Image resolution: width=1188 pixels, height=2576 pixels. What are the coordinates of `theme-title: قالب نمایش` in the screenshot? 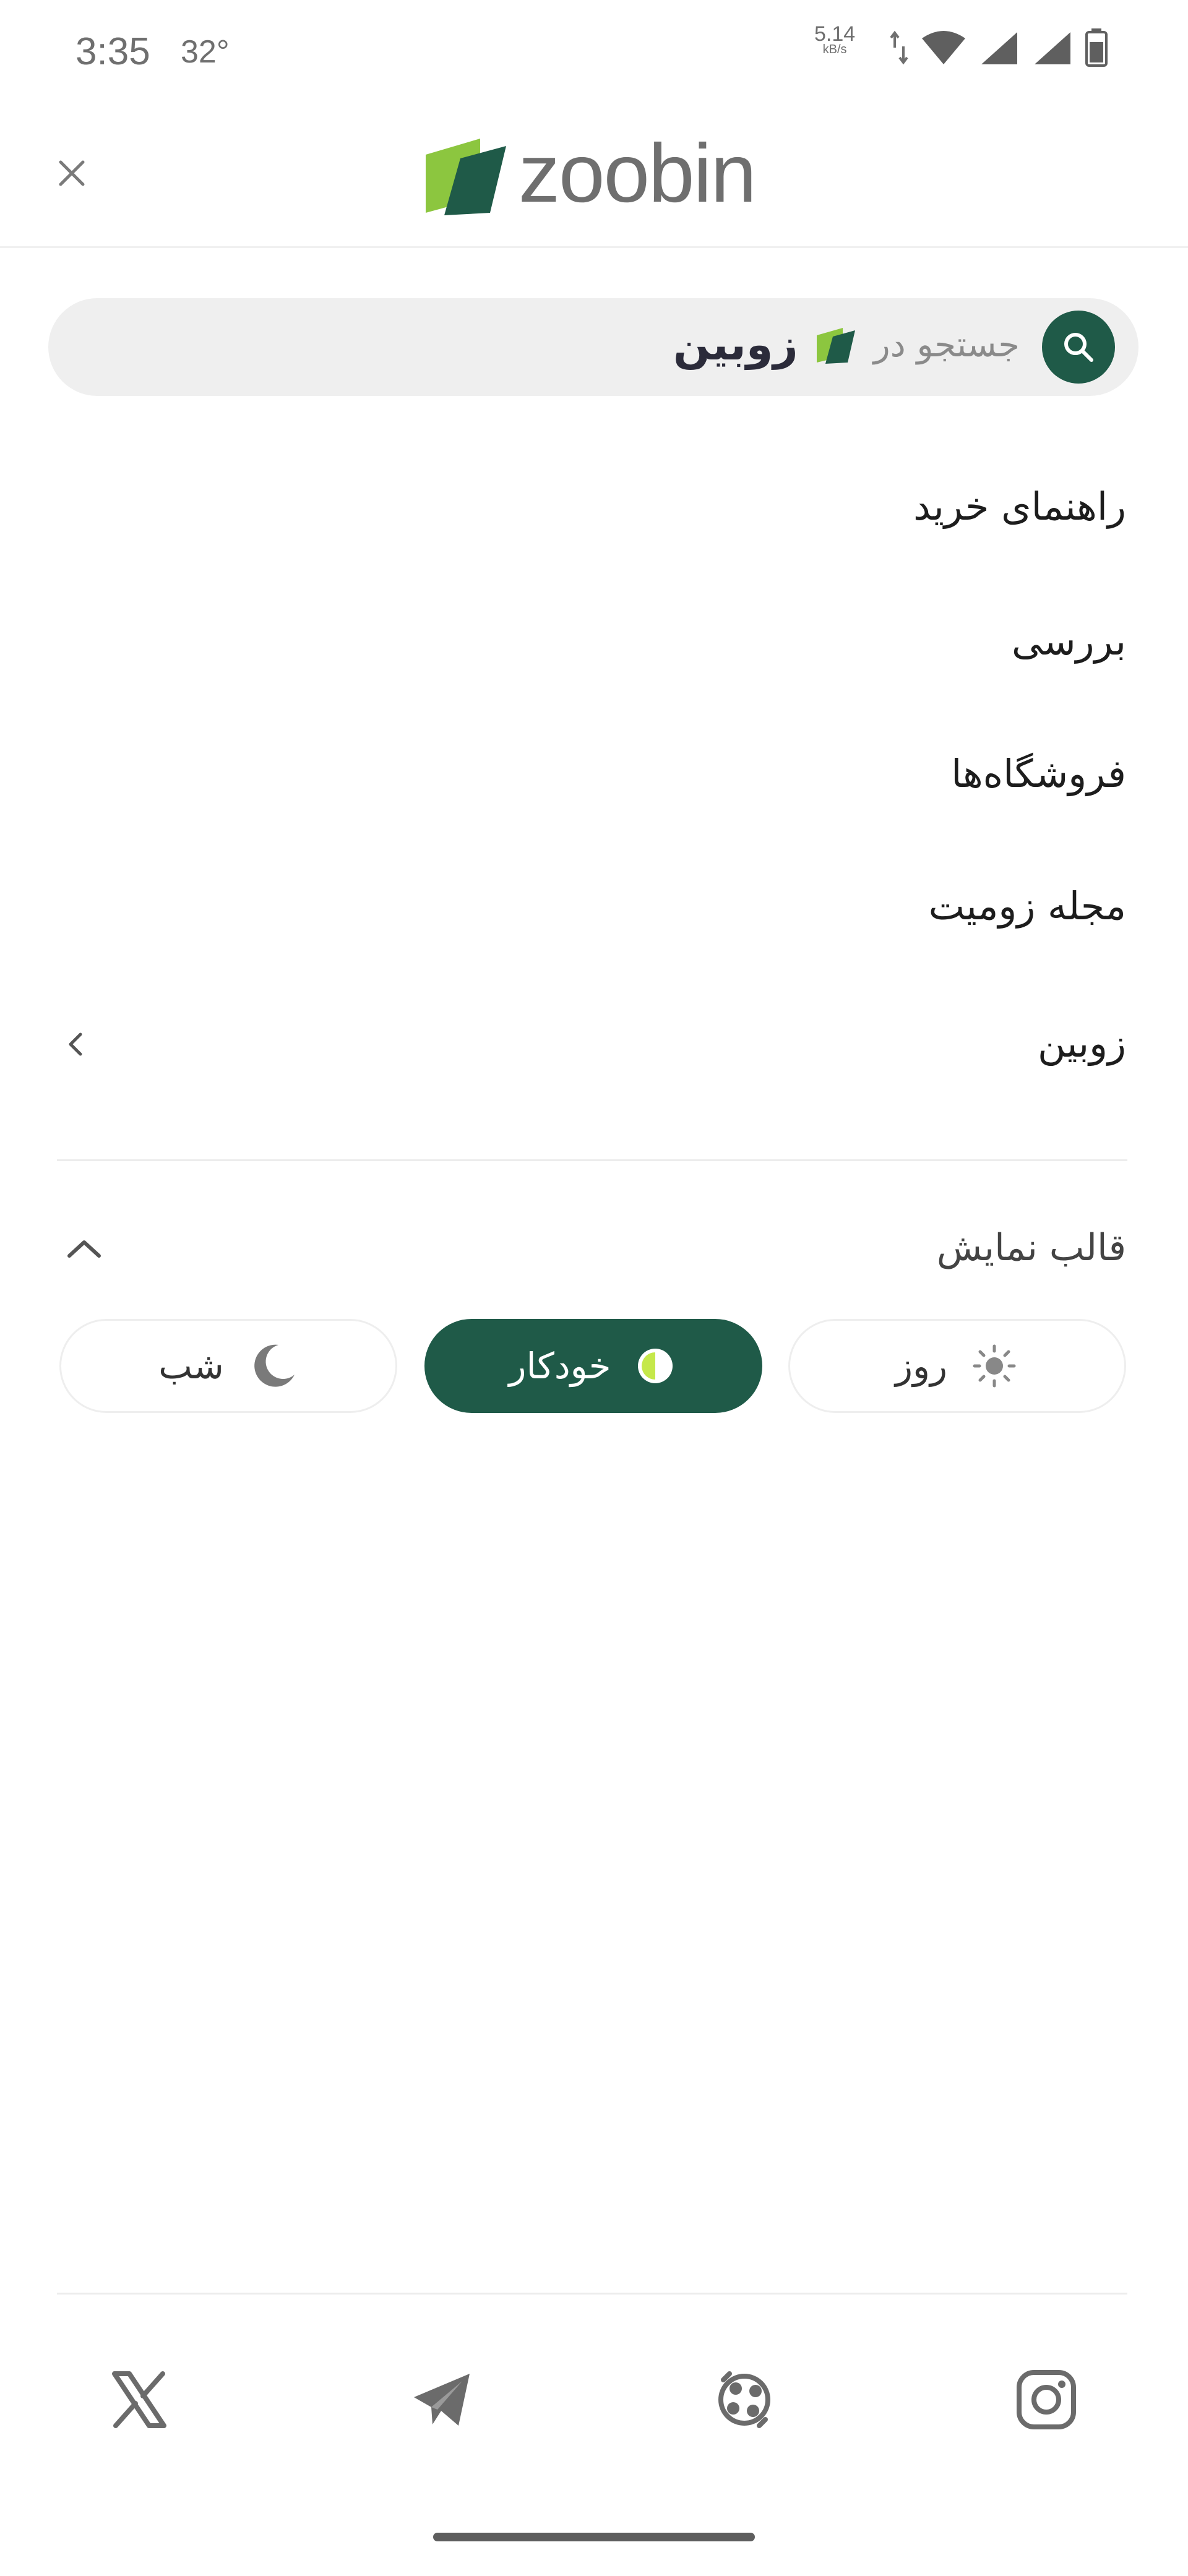 It's located at (1031, 1247).